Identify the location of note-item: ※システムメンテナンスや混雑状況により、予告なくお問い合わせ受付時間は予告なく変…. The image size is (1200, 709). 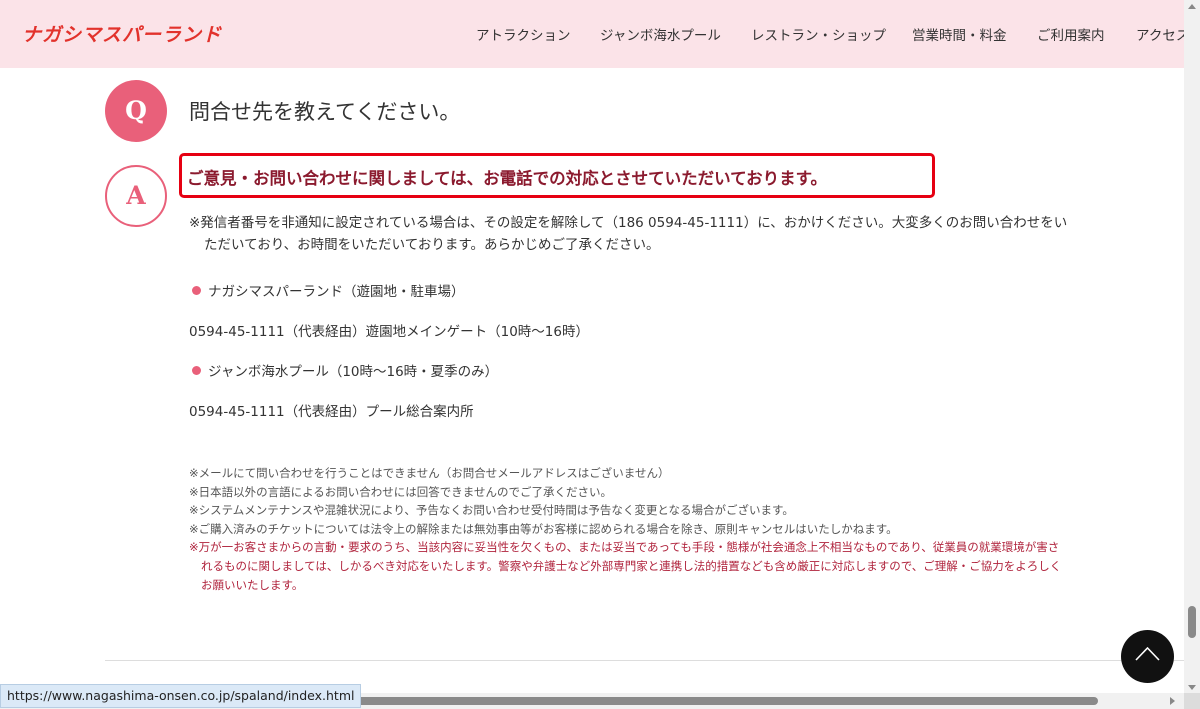
(491, 510).